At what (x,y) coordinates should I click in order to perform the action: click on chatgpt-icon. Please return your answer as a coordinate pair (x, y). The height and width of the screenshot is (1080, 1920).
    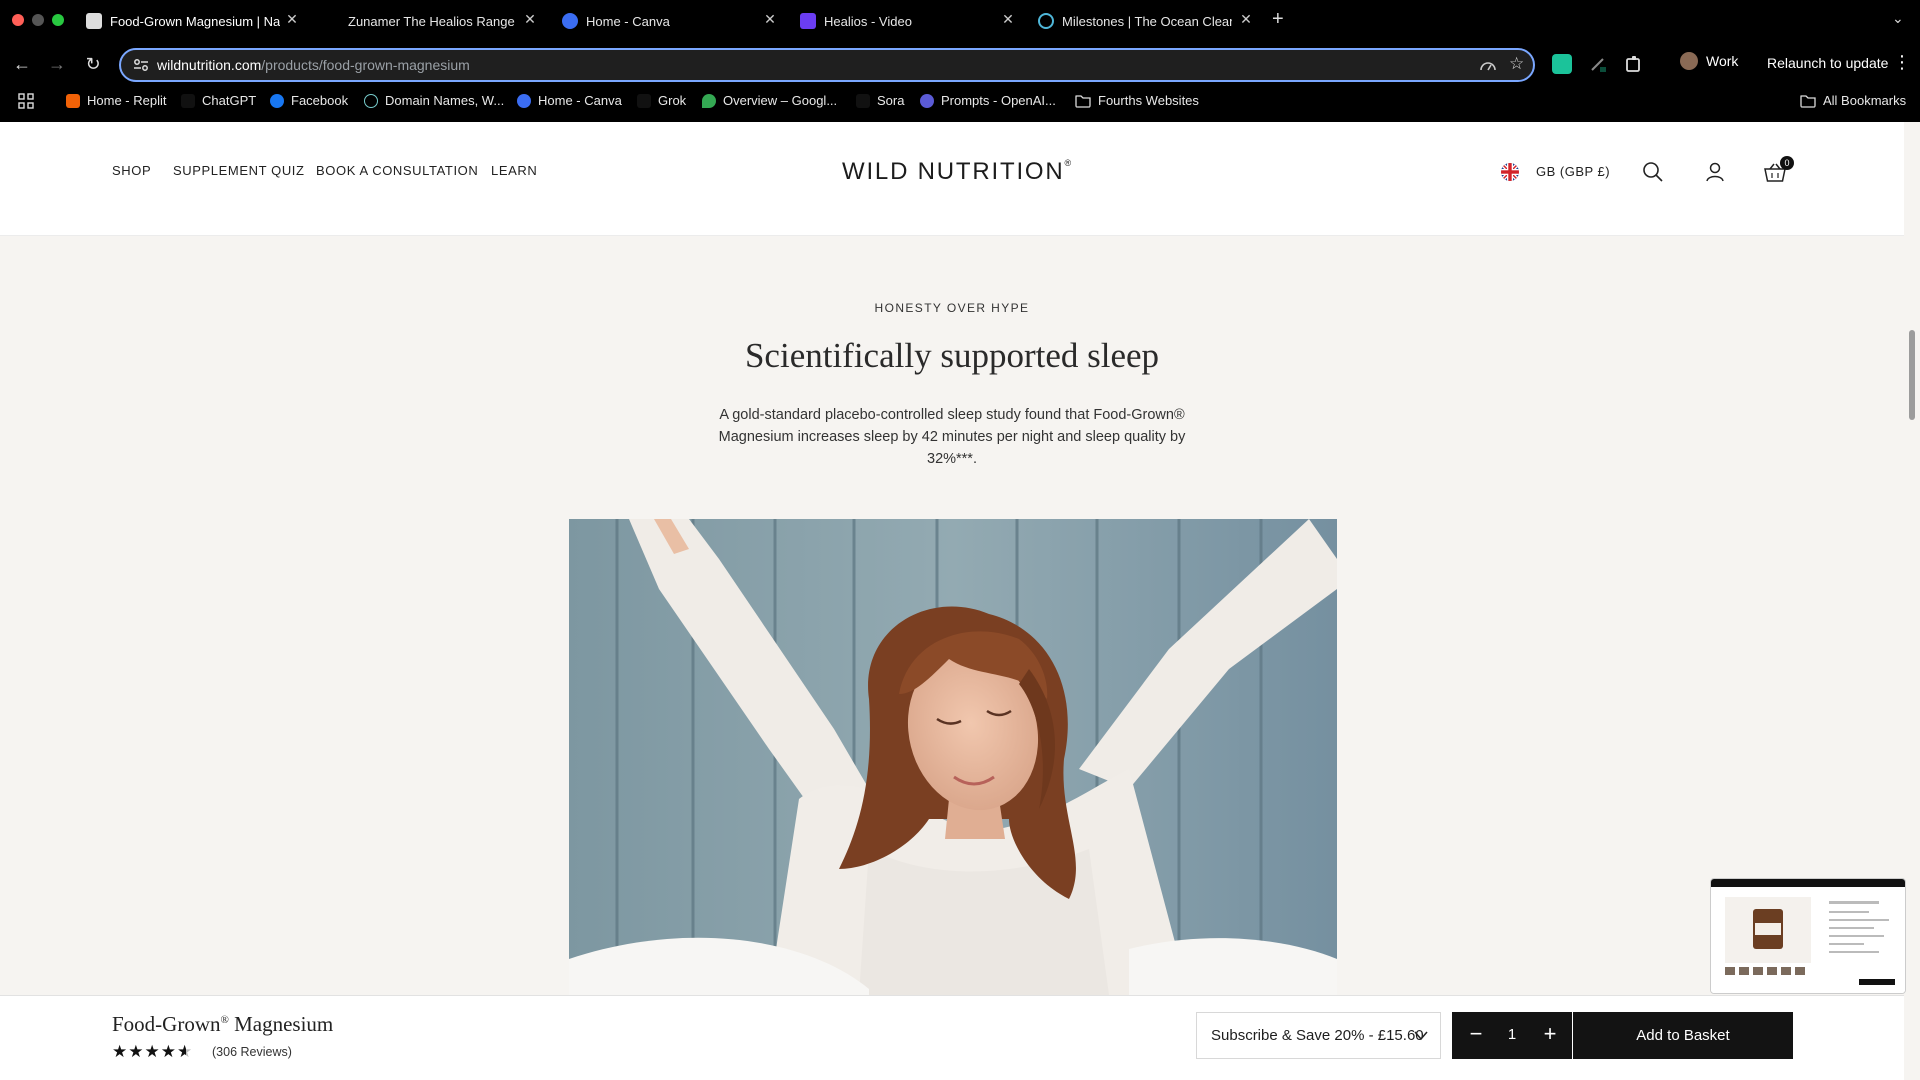
    Looking at the image, I should click on (188, 100).